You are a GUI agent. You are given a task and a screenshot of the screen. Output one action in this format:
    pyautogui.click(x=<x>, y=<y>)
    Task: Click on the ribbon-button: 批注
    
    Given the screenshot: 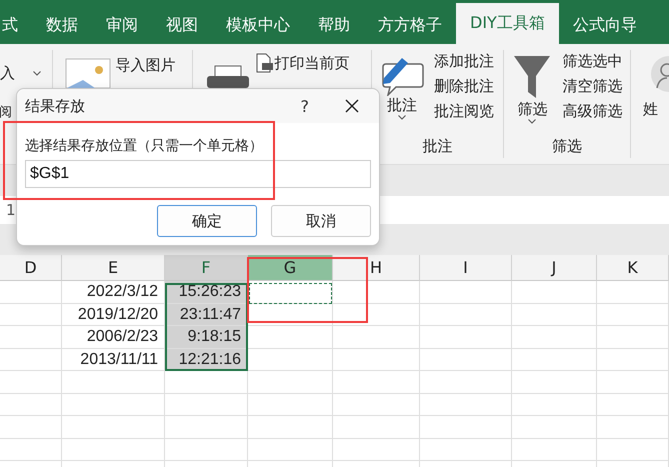 What is the action you would take?
    pyautogui.click(x=401, y=105)
    